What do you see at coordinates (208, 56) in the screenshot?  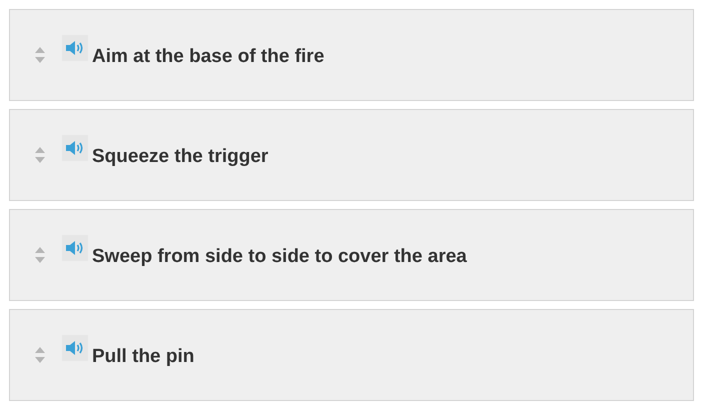 I see `step-text: Aim at the base of the fire` at bounding box center [208, 56].